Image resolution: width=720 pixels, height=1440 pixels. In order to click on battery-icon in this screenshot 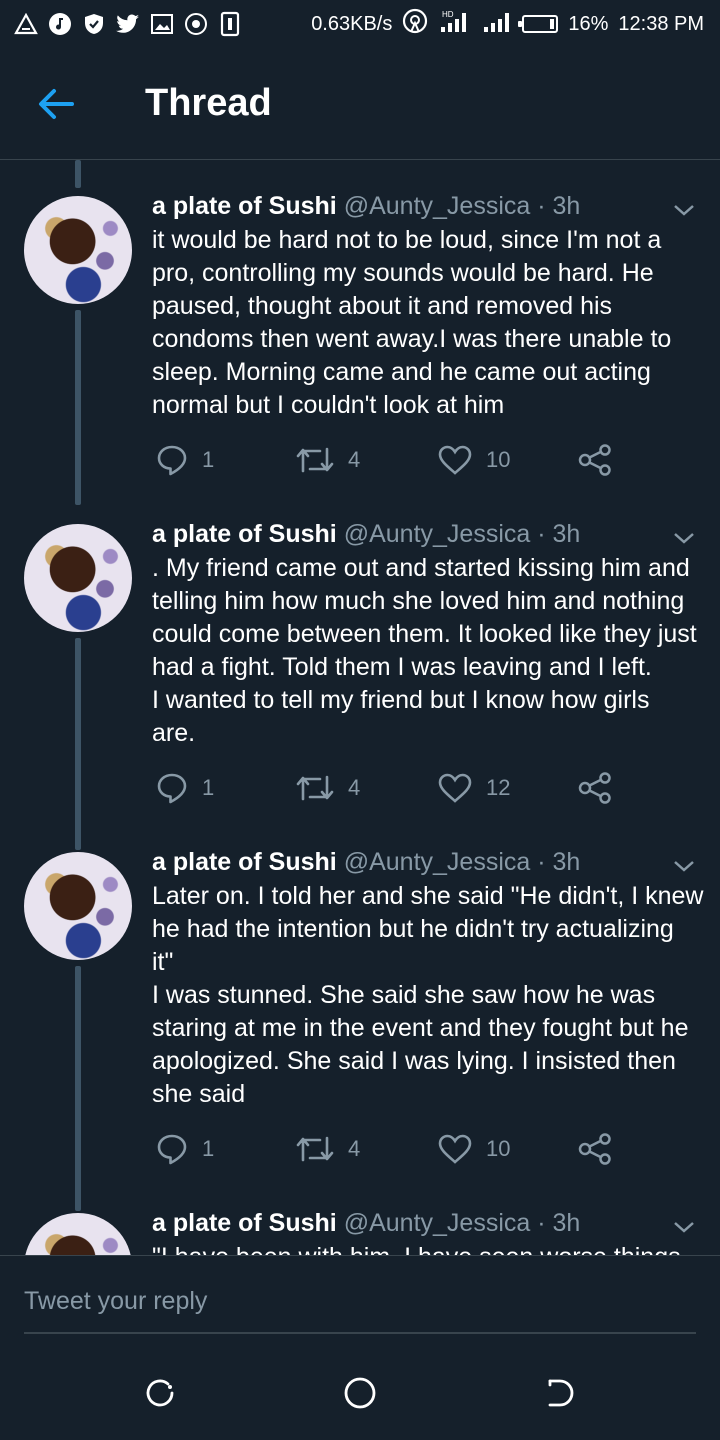, I will do `click(538, 24)`.